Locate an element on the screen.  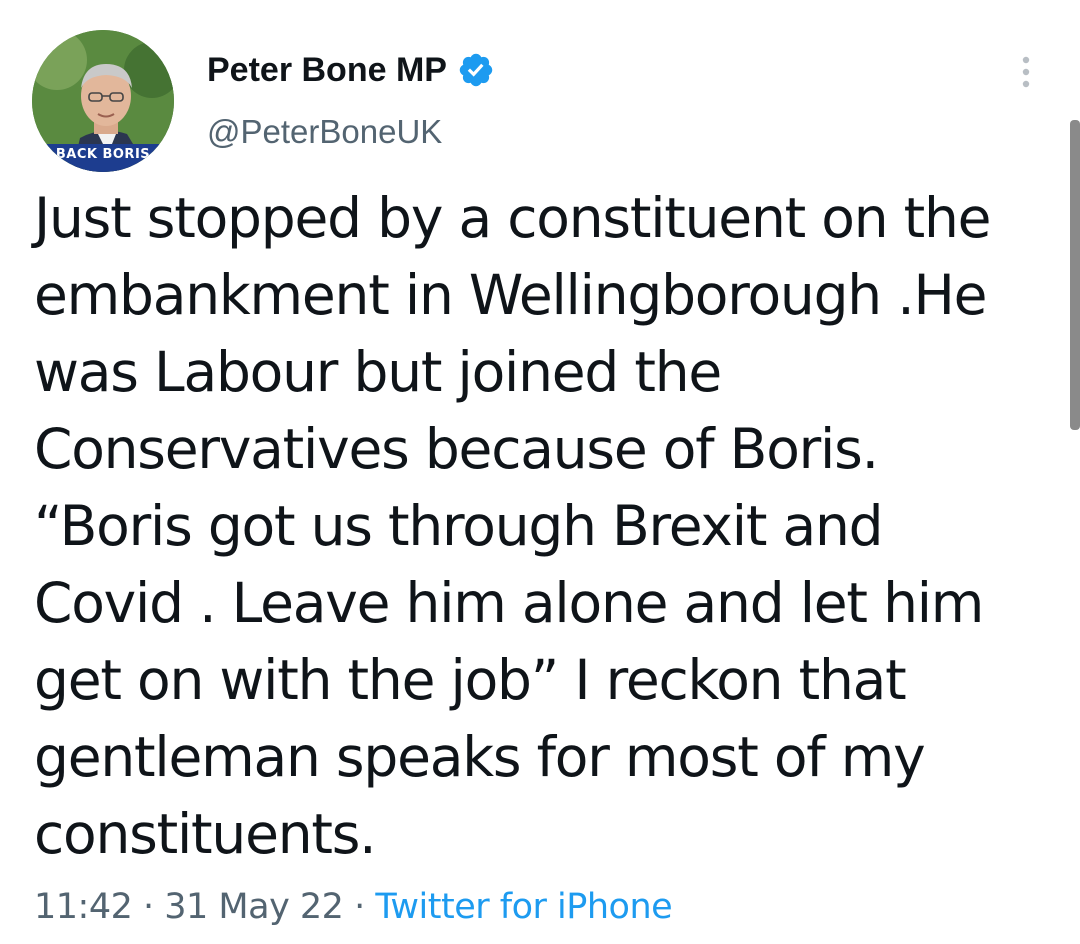
display-name: Peter Bone MP is located at coordinates (351, 70).